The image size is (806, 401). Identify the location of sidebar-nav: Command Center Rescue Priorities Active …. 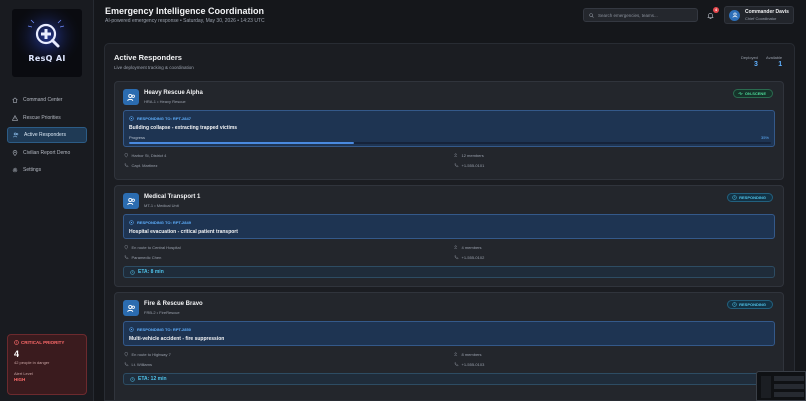
(47, 136).